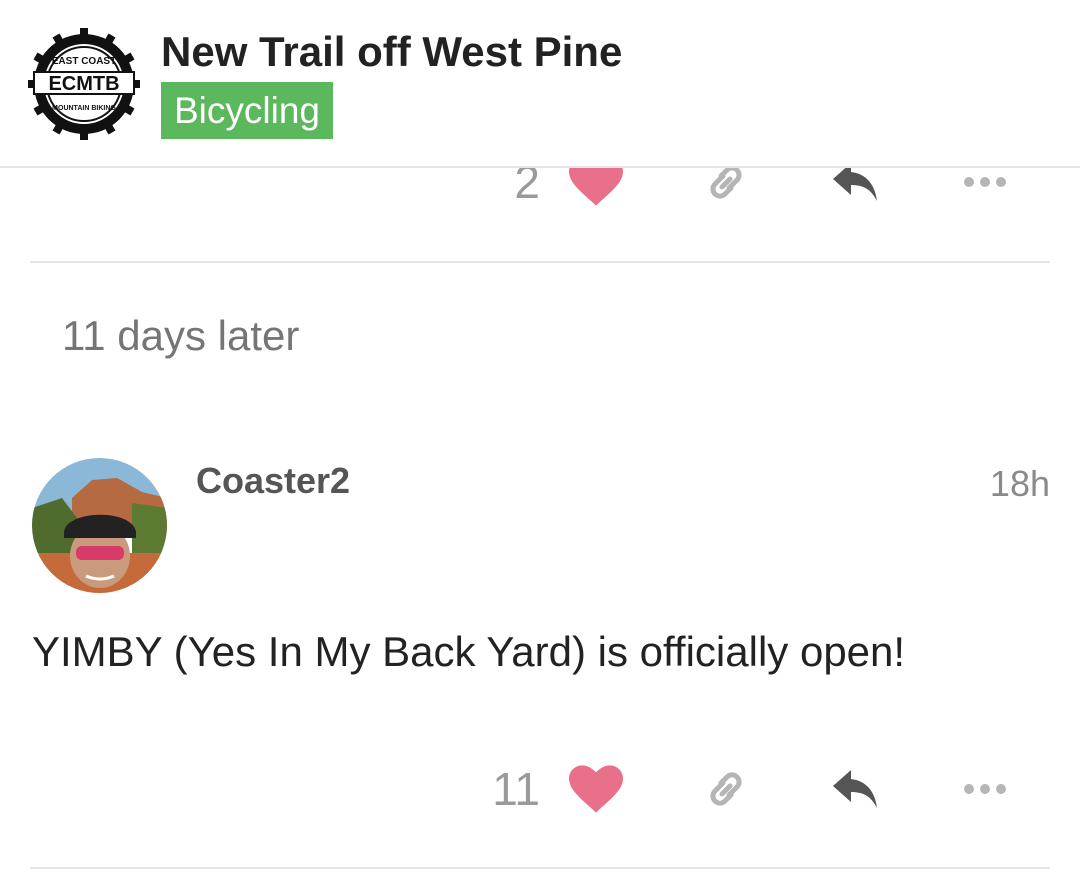 The height and width of the screenshot is (881, 1080). What do you see at coordinates (84, 108) in the screenshot?
I see `svg-text: MOUNTAIN BIKING` at bounding box center [84, 108].